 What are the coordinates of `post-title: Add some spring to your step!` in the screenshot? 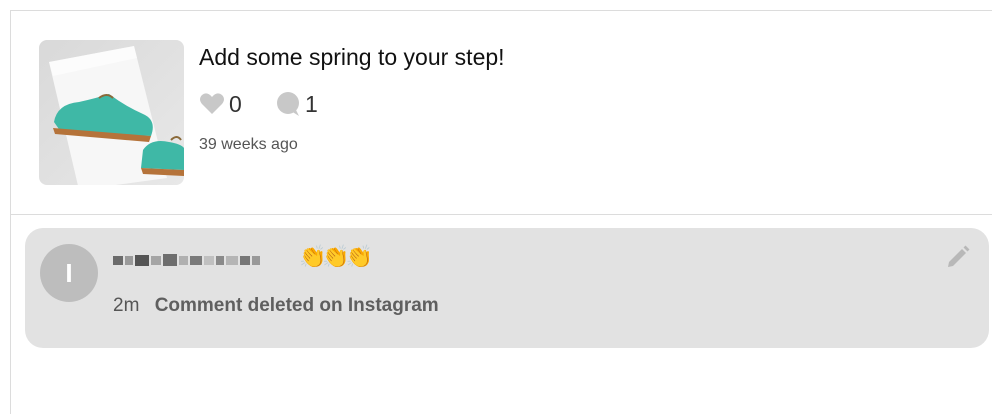 It's located at (352, 57).